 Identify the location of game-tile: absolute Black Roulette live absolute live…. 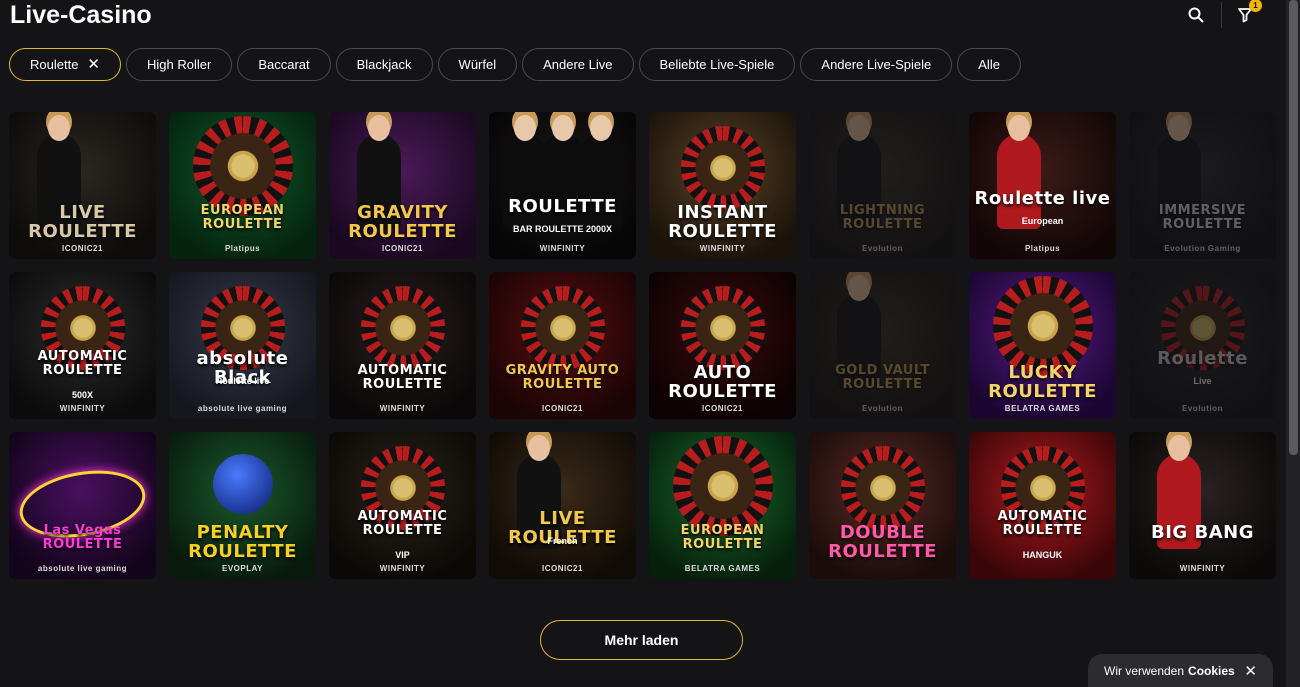
(242, 345).